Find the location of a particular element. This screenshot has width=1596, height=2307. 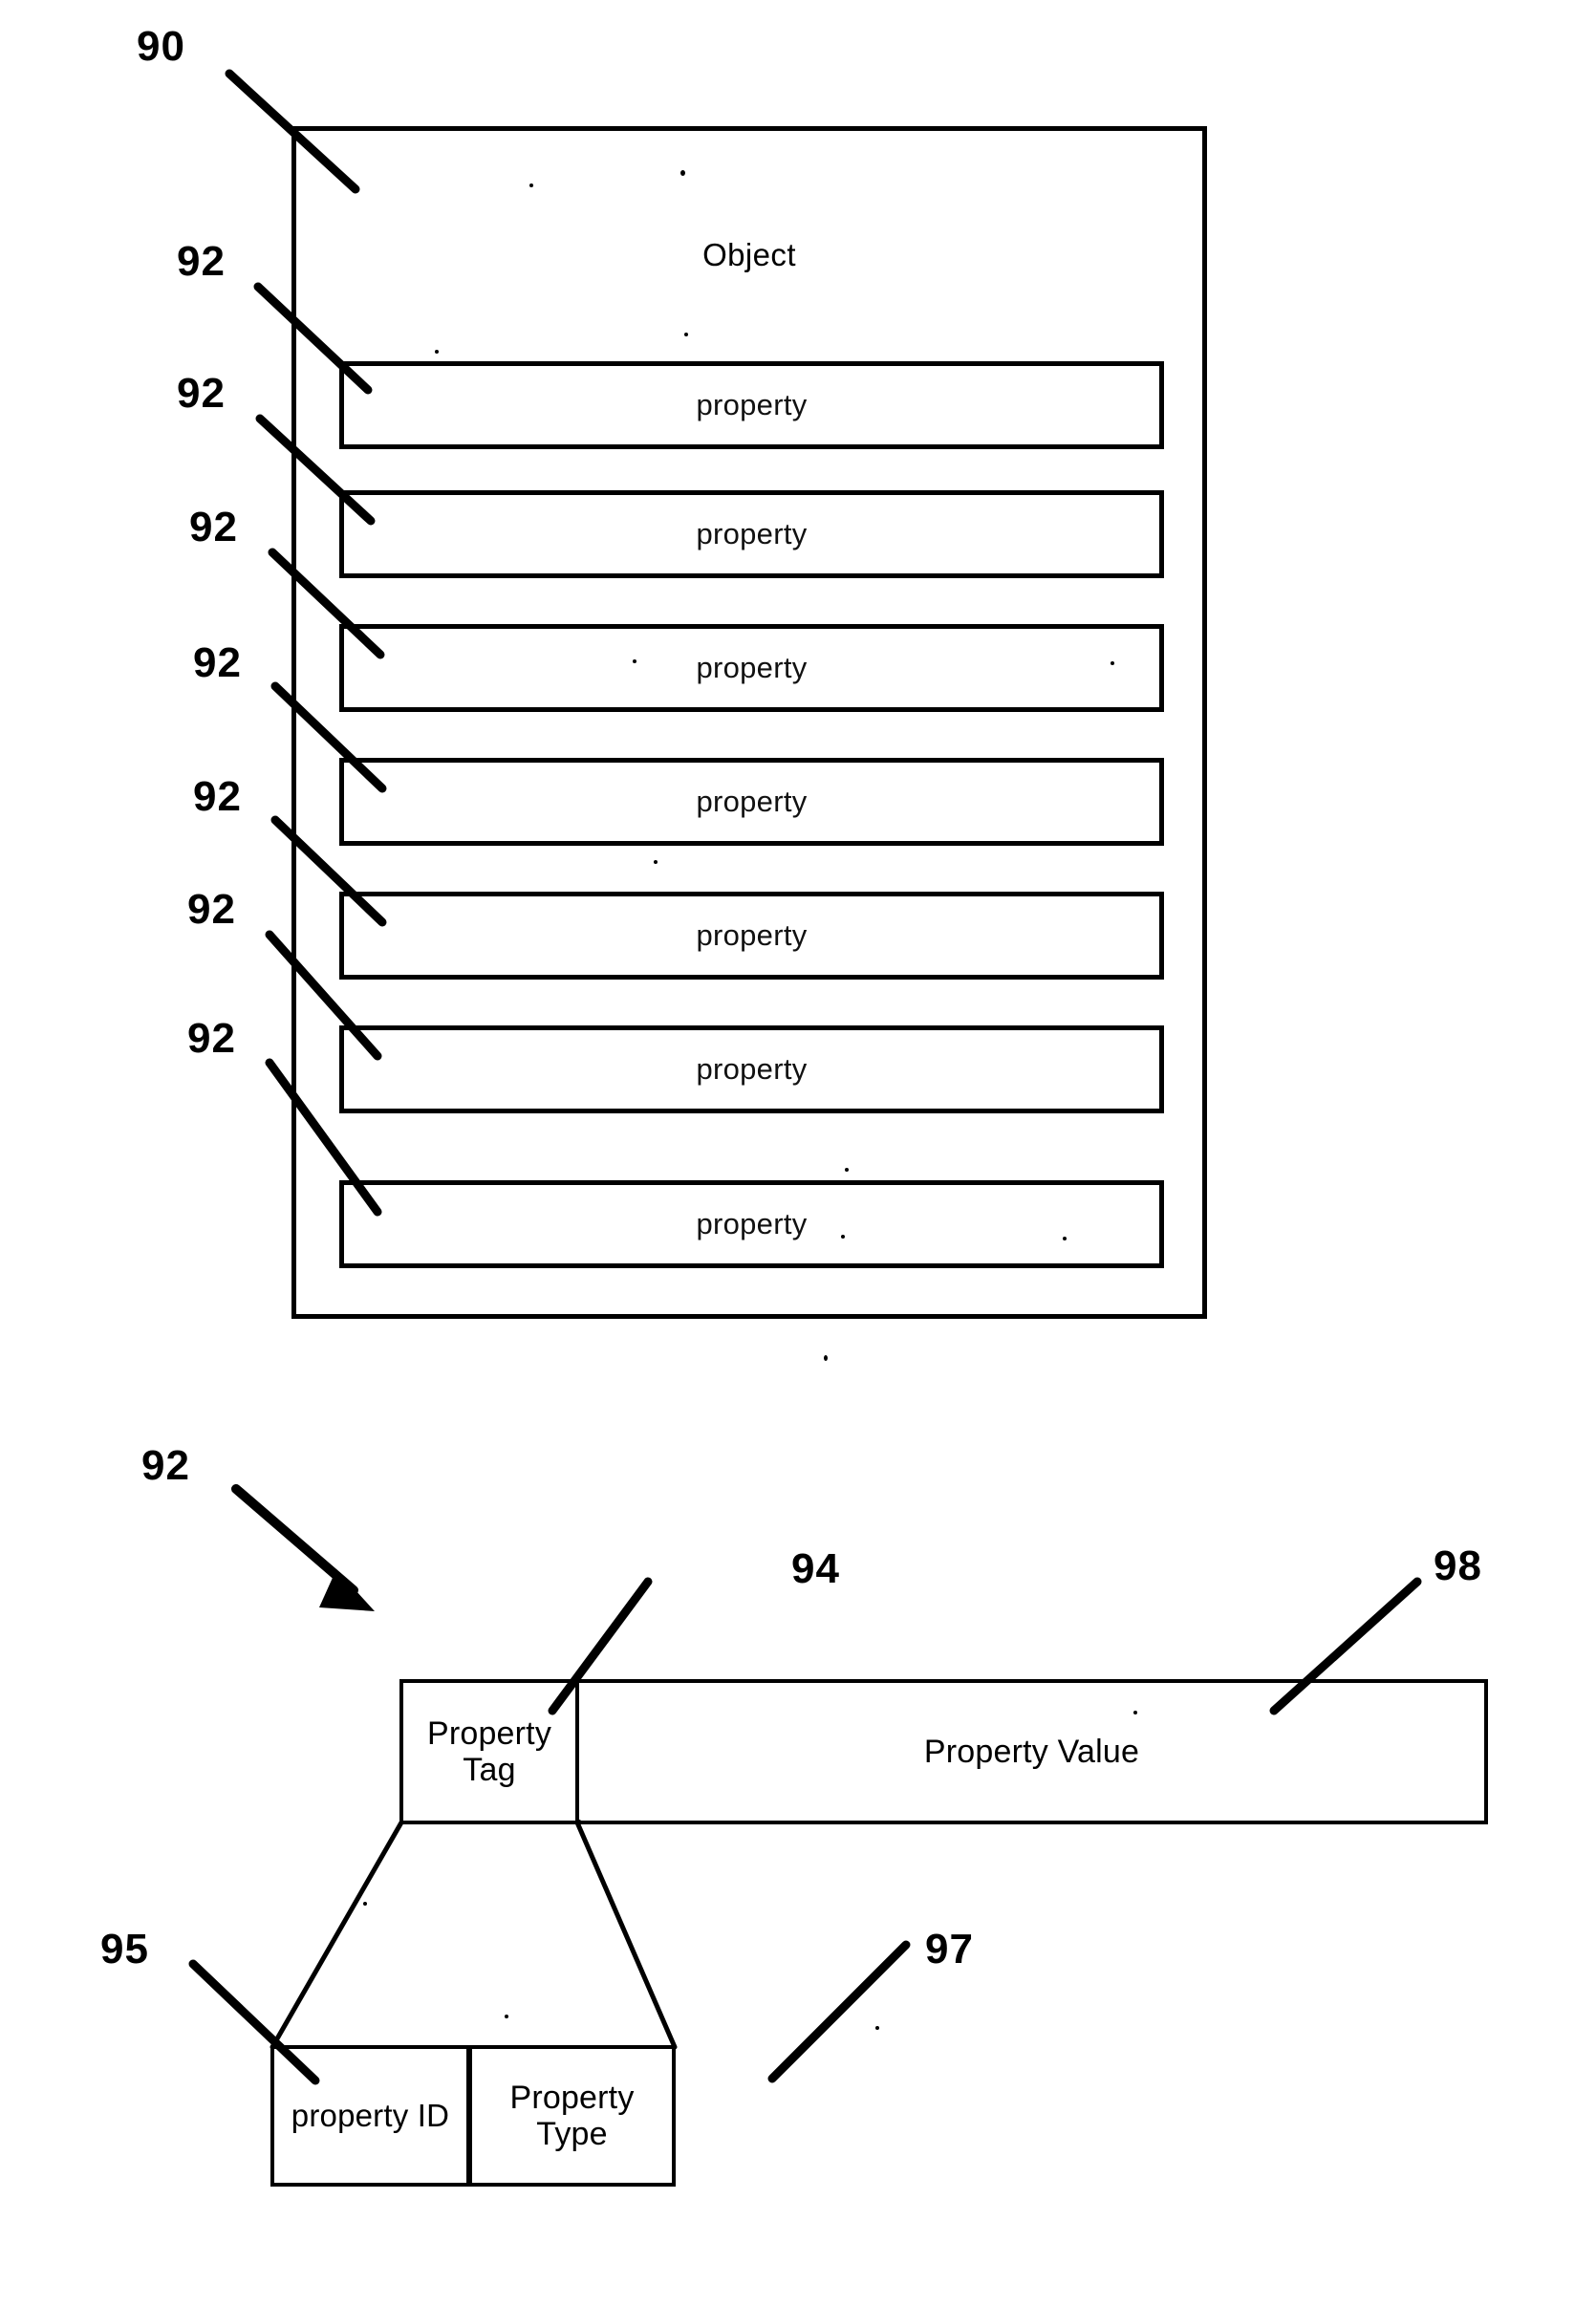

property-box-7: property is located at coordinates (752, 1224).